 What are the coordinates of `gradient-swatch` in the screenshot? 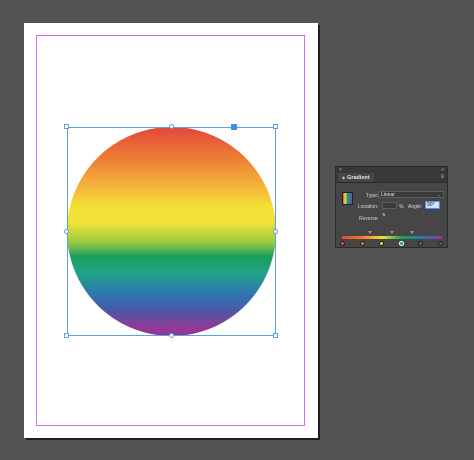 It's located at (347, 198).